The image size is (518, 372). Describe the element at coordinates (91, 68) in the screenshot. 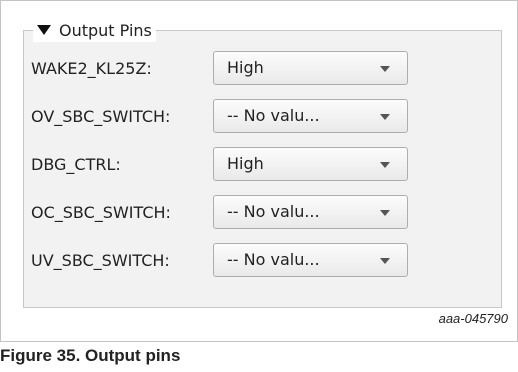

I see `pin-label: WAKE2_KL25Z:` at that location.